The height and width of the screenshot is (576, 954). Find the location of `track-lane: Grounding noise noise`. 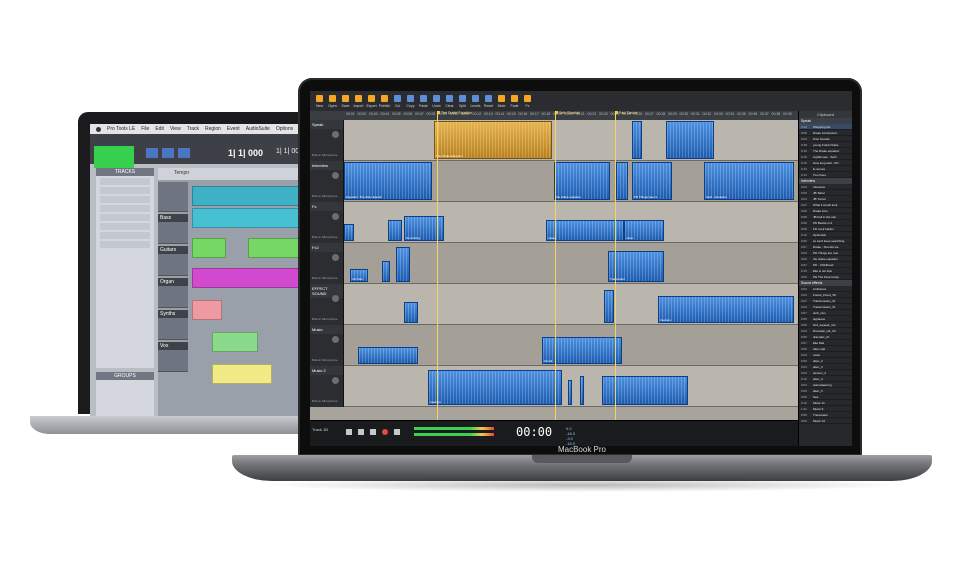

track-lane: Grounding noise noise is located at coordinates (571, 222).